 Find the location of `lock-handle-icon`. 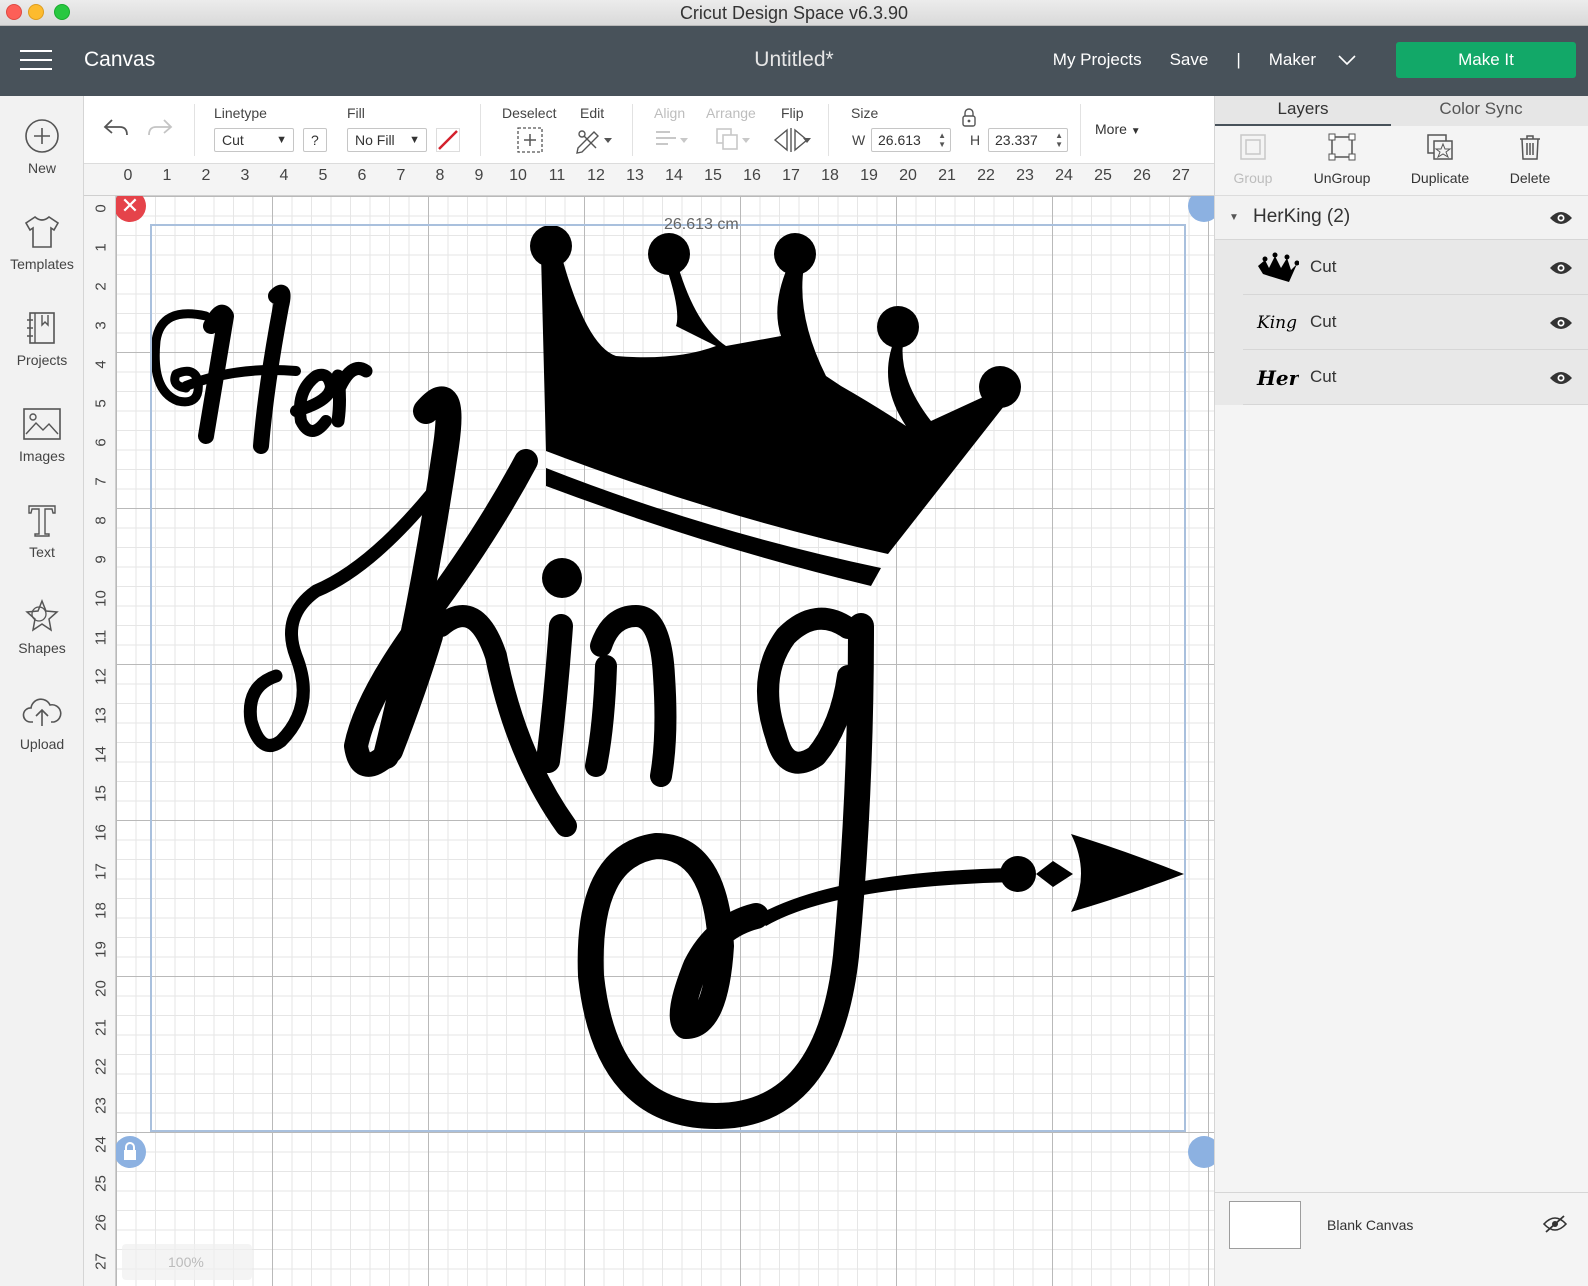

lock-handle-icon is located at coordinates (131, 1152).